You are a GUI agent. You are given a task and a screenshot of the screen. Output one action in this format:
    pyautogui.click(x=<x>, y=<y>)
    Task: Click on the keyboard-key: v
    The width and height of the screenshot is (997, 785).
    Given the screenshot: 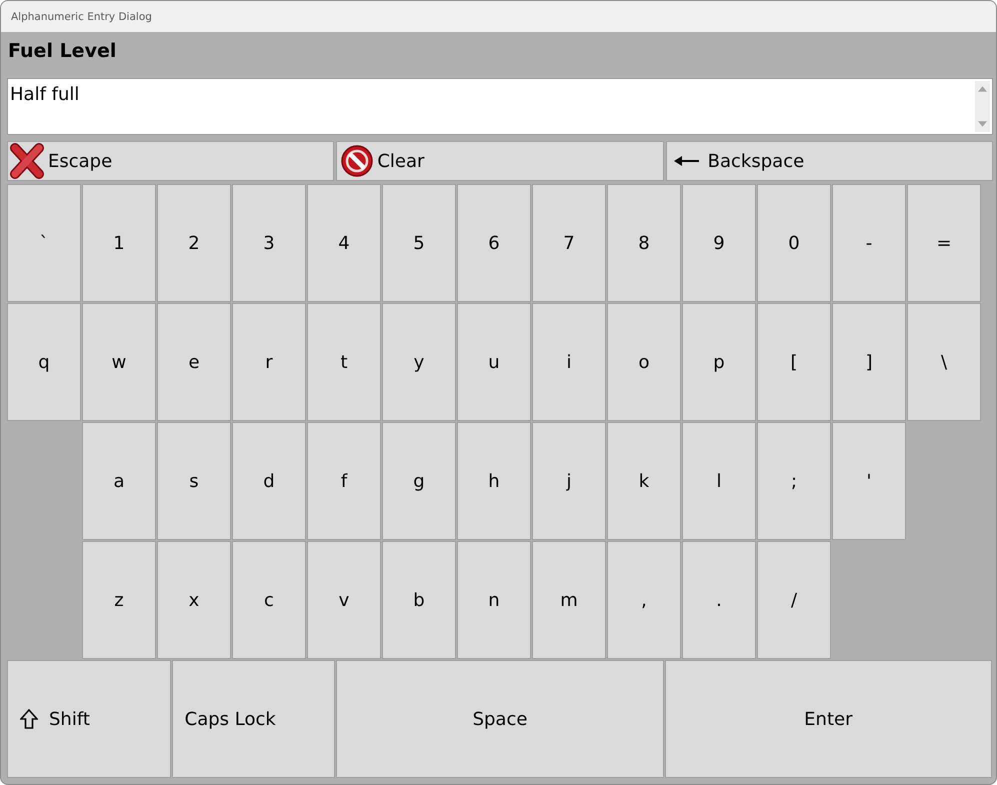 What is the action you would take?
    pyautogui.click(x=344, y=600)
    